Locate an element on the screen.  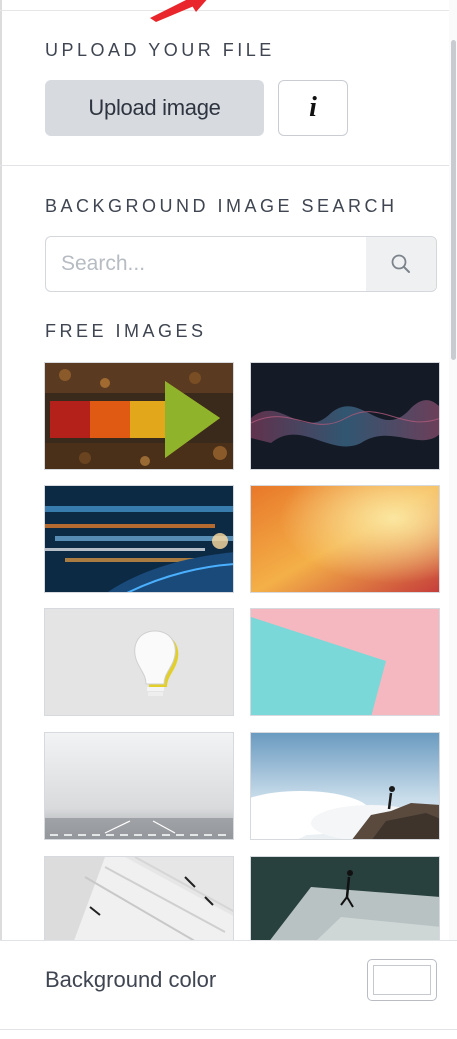
scrollbar-thumb is located at coordinates (453, 200).